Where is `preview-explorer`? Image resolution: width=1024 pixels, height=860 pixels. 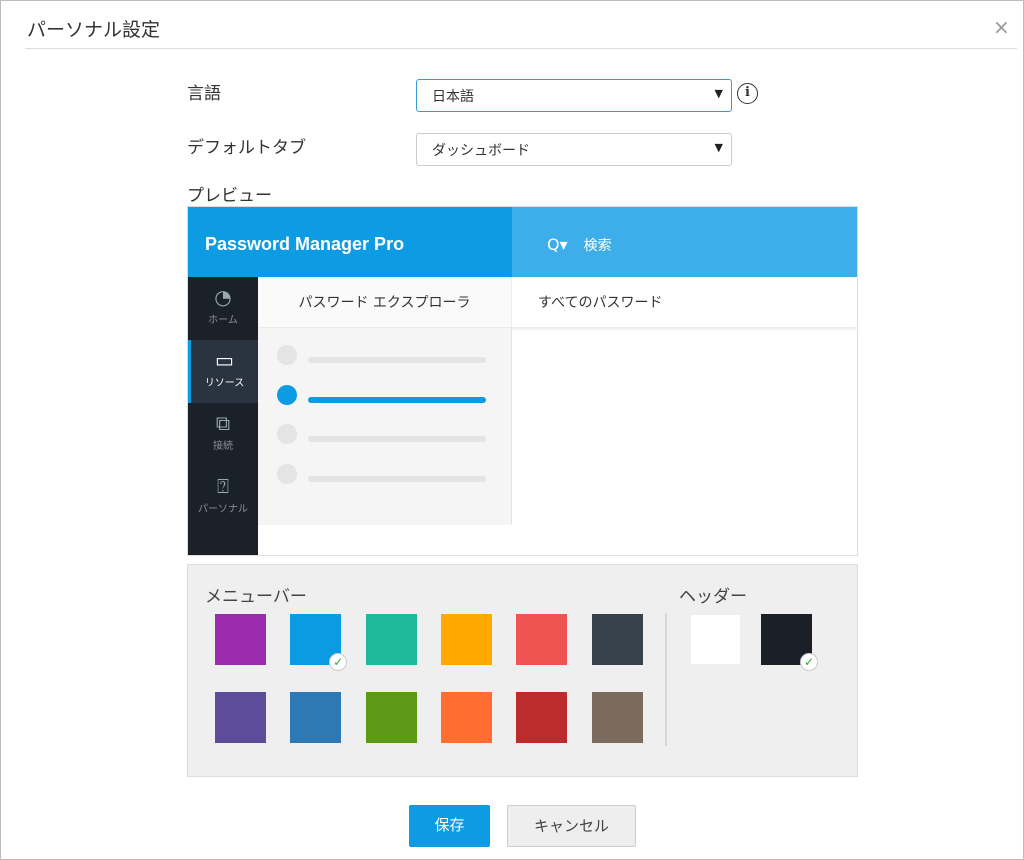
preview-explorer is located at coordinates (385, 426).